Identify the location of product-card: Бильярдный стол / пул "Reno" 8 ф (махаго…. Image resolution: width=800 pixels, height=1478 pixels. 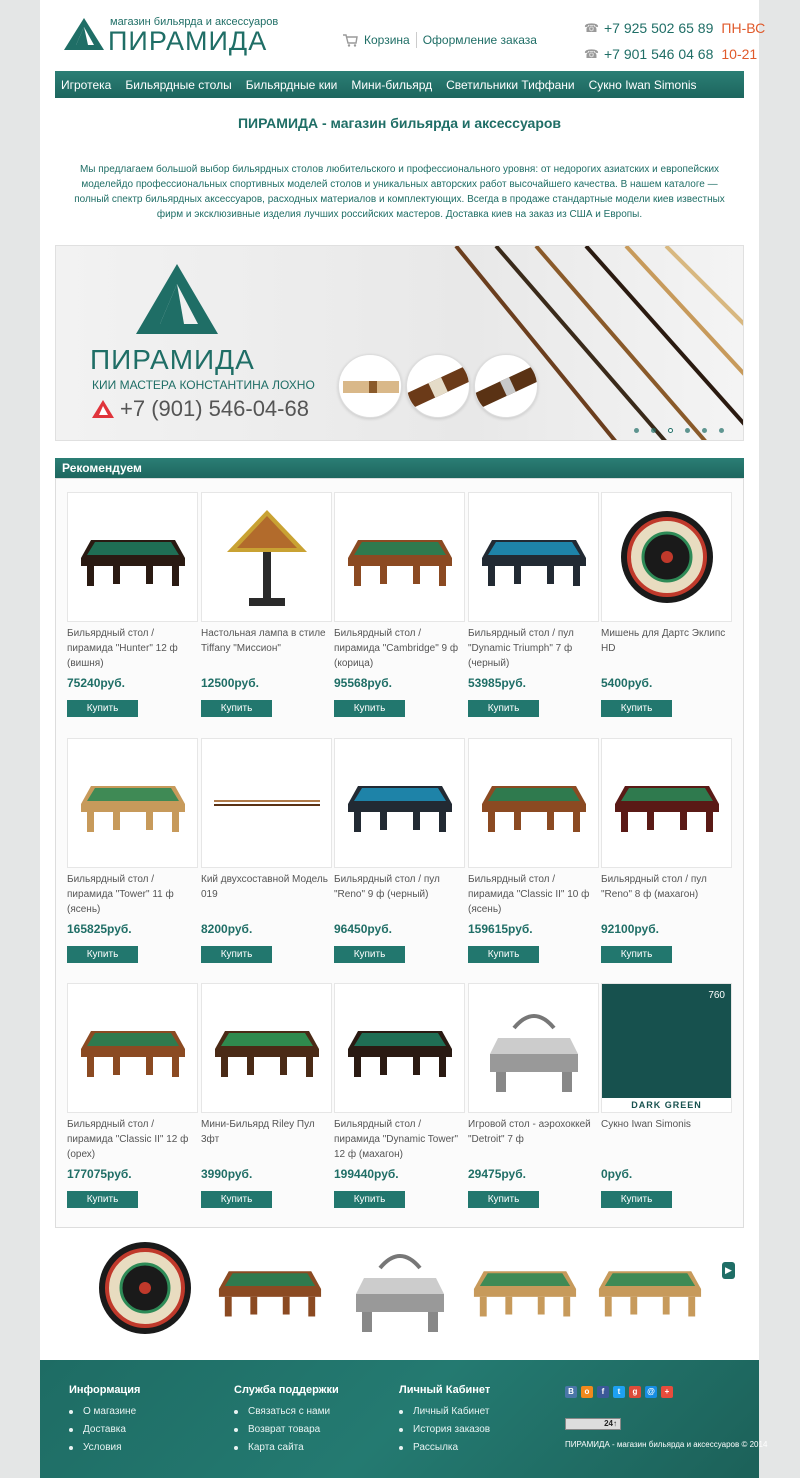
(666, 858).